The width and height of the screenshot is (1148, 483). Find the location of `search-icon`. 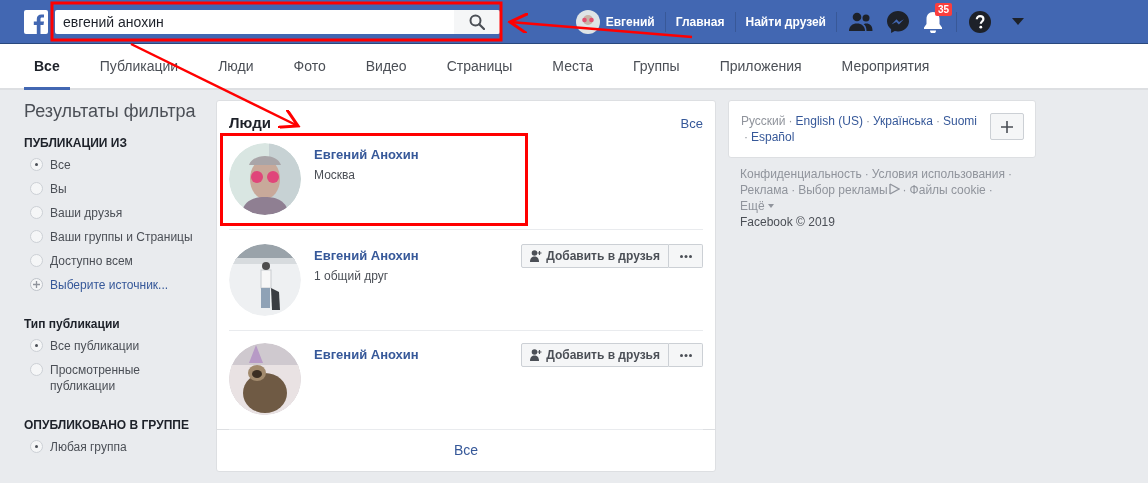

search-icon is located at coordinates (477, 21).